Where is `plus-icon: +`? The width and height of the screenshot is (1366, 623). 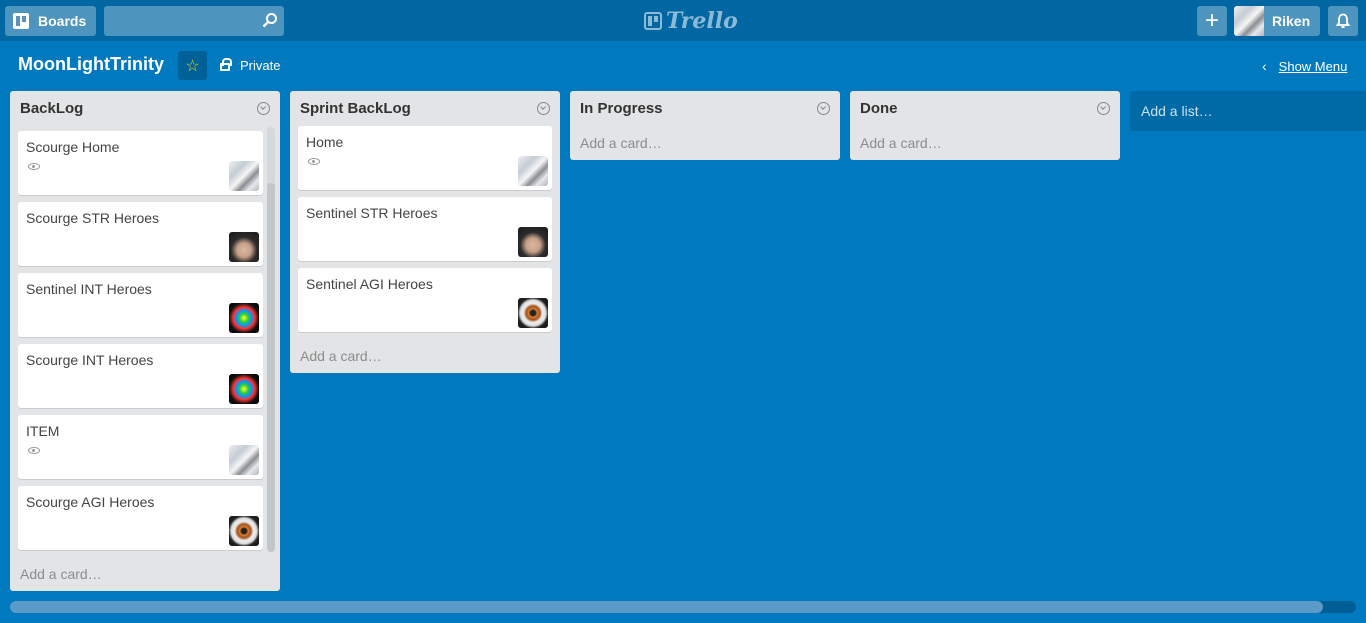 plus-icon: + is located at coordinates (1211, 20).